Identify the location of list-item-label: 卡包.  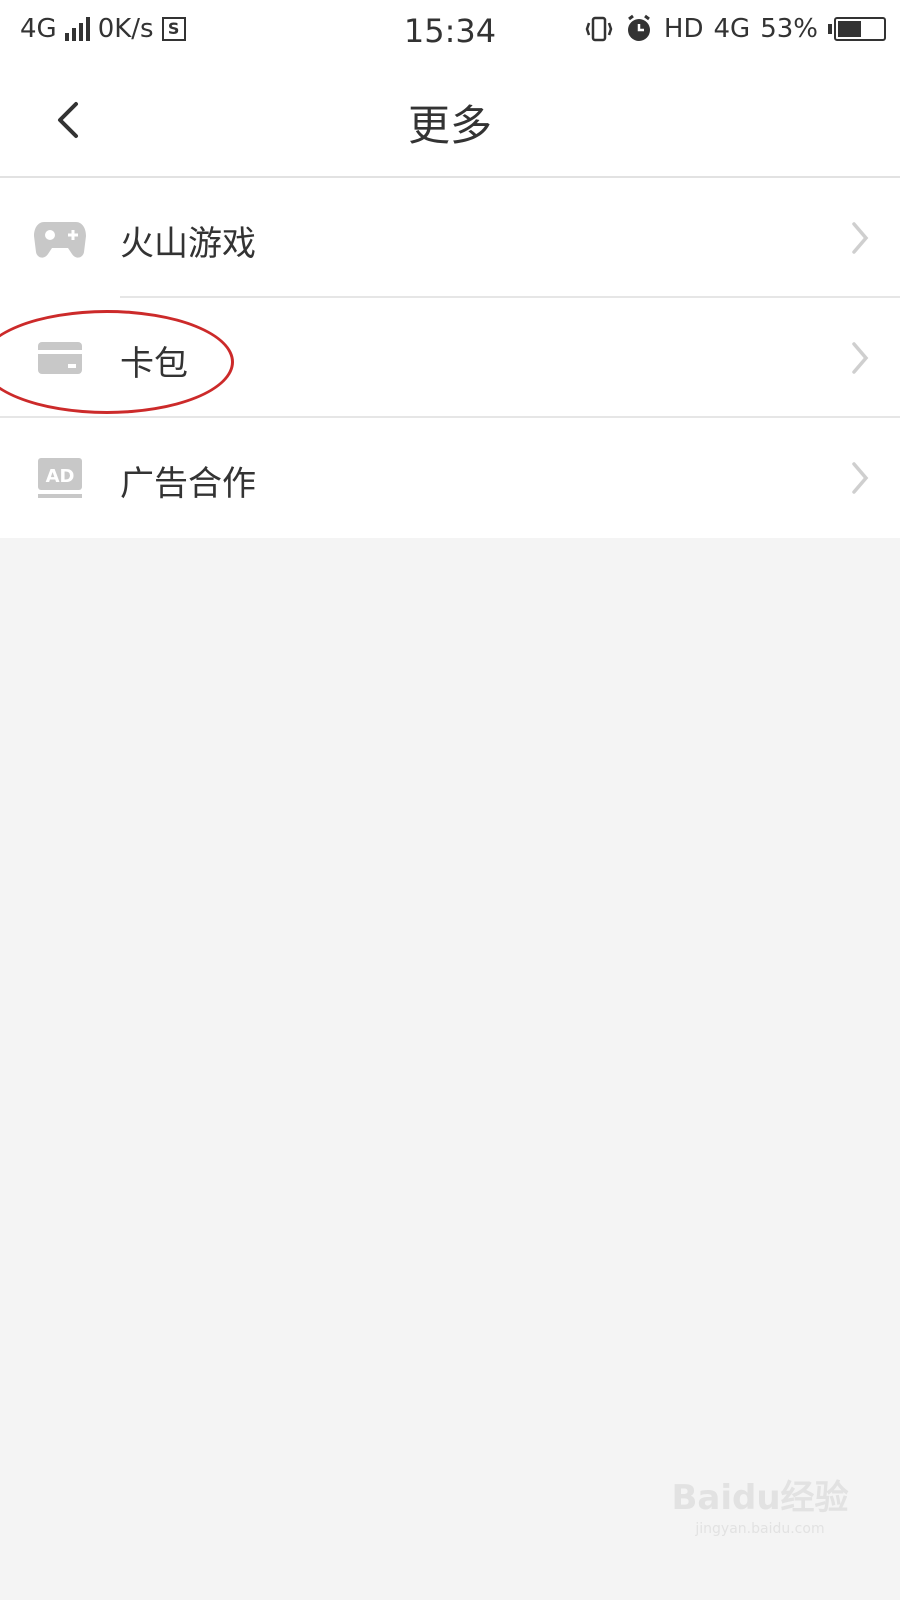
(154, 364).